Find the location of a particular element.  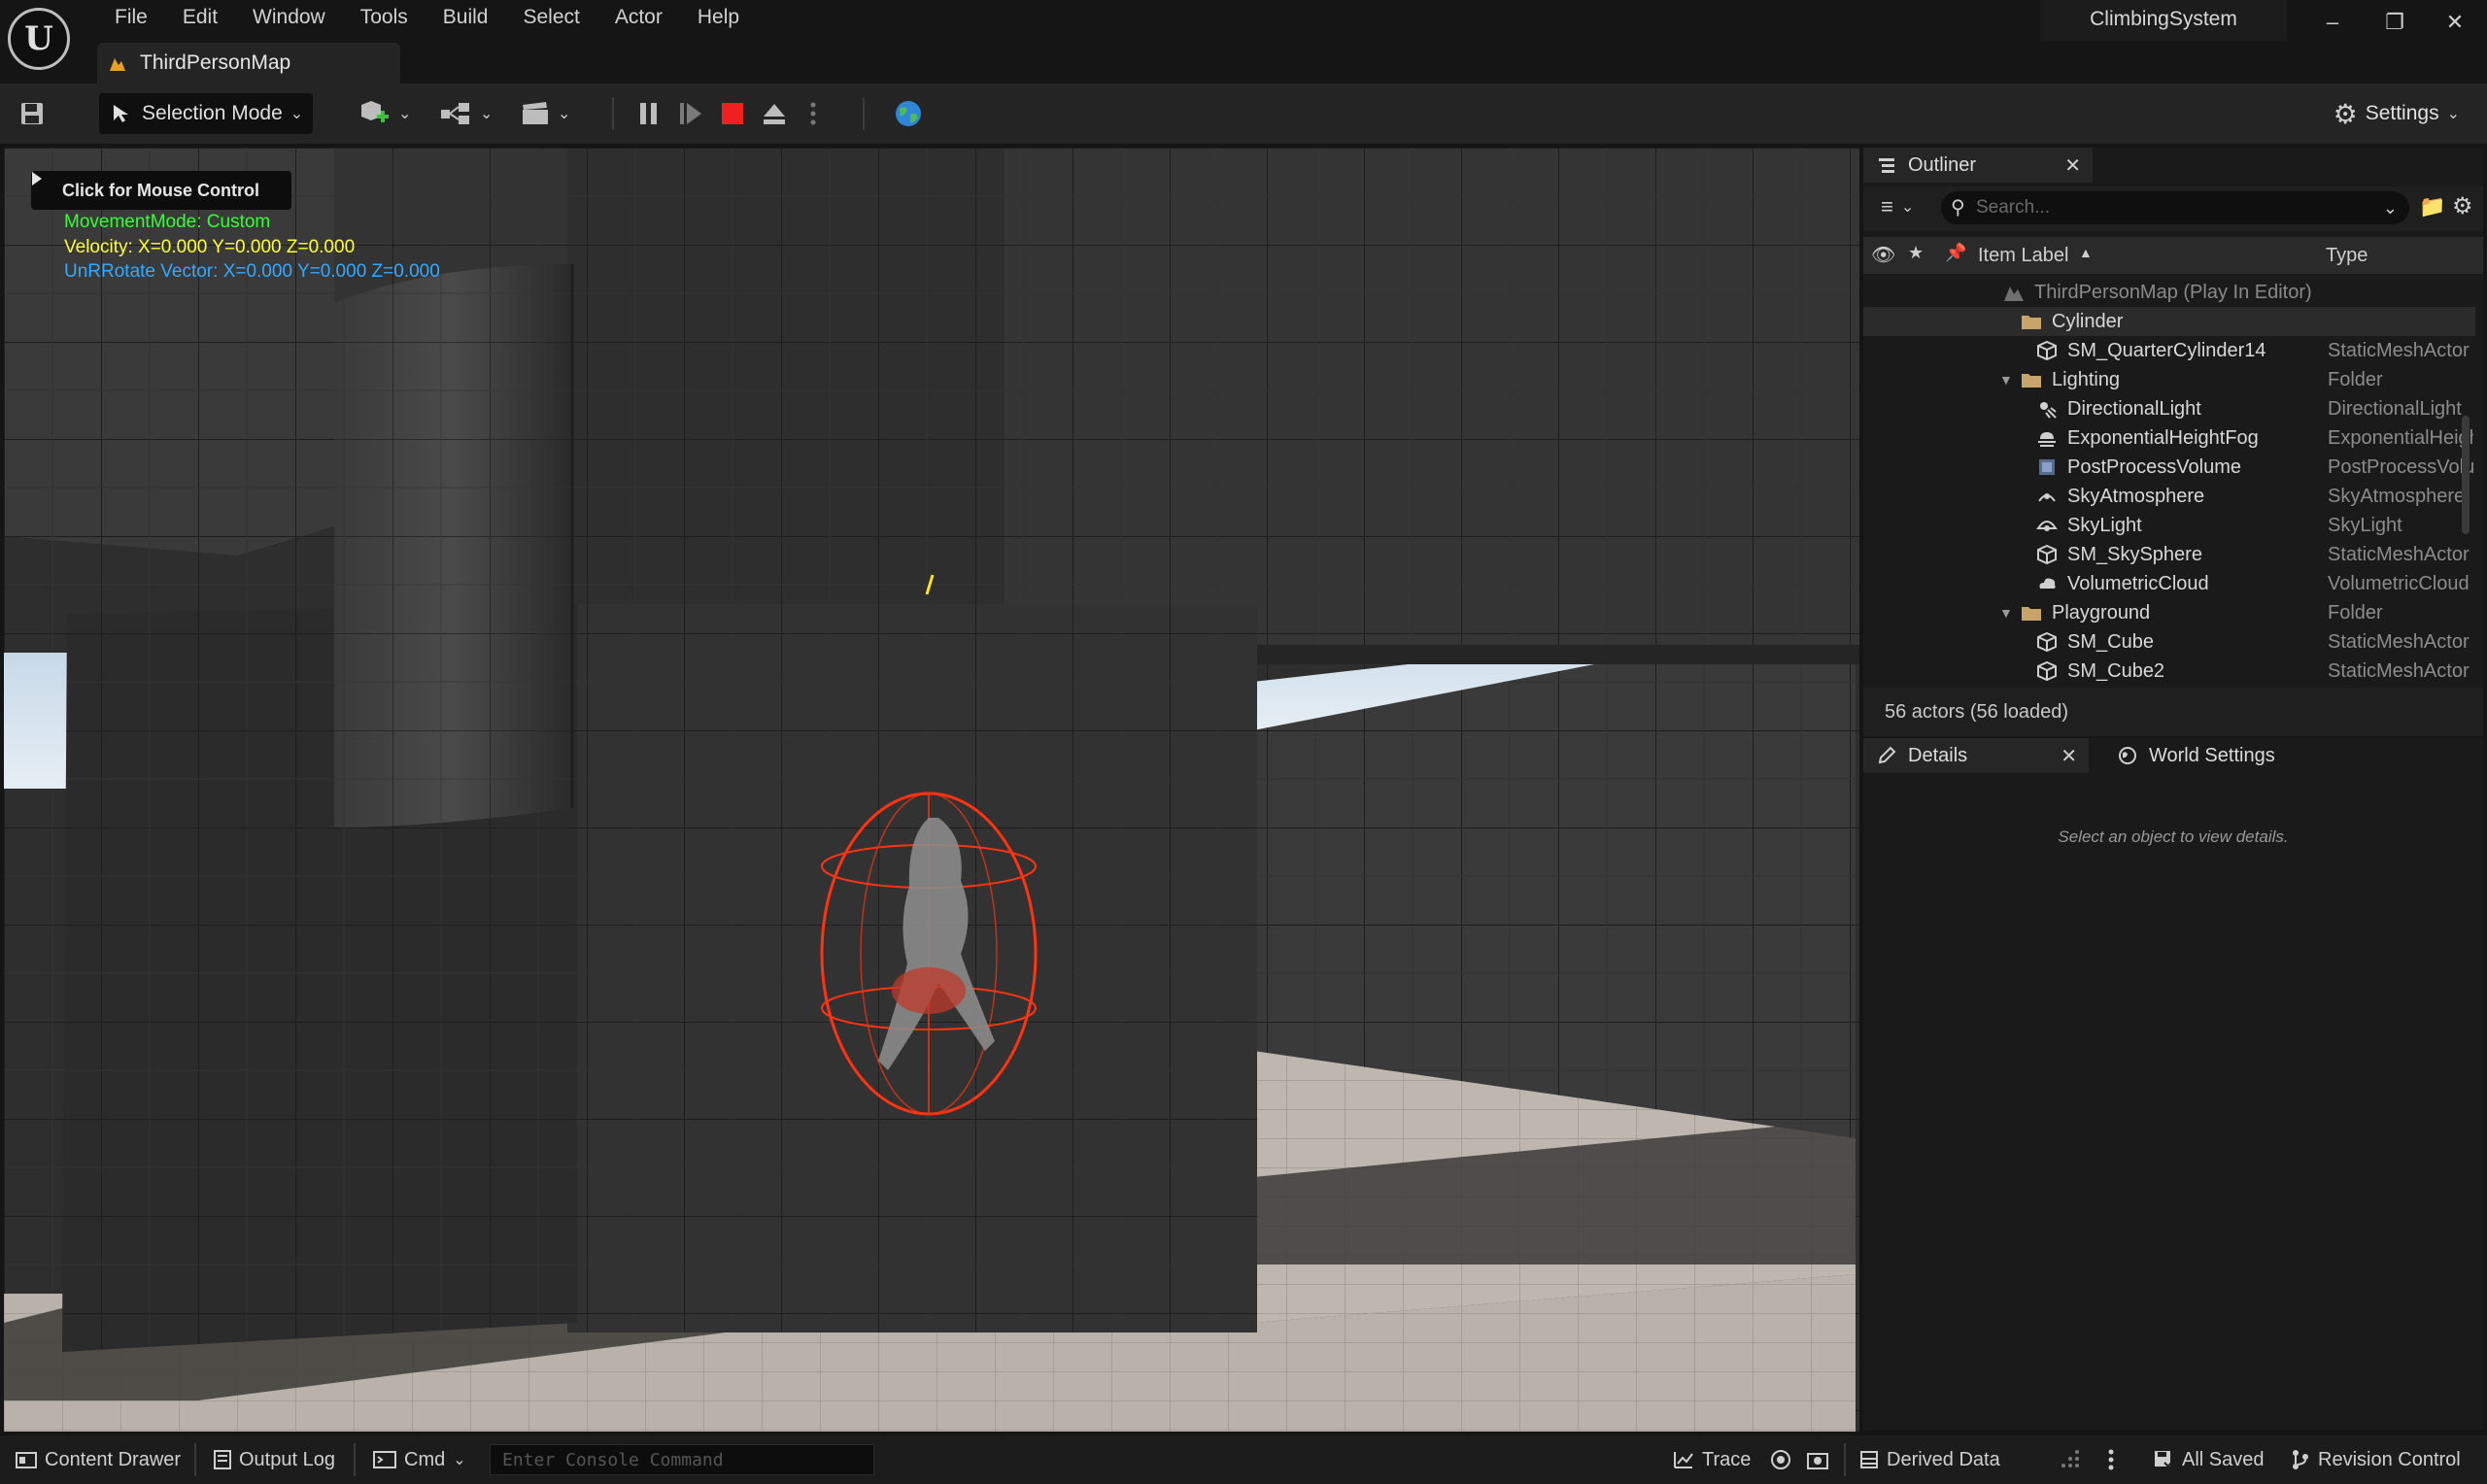

outliner-actor-count: 56 actors (56 loaded) is located at coordinates (2173, 712).